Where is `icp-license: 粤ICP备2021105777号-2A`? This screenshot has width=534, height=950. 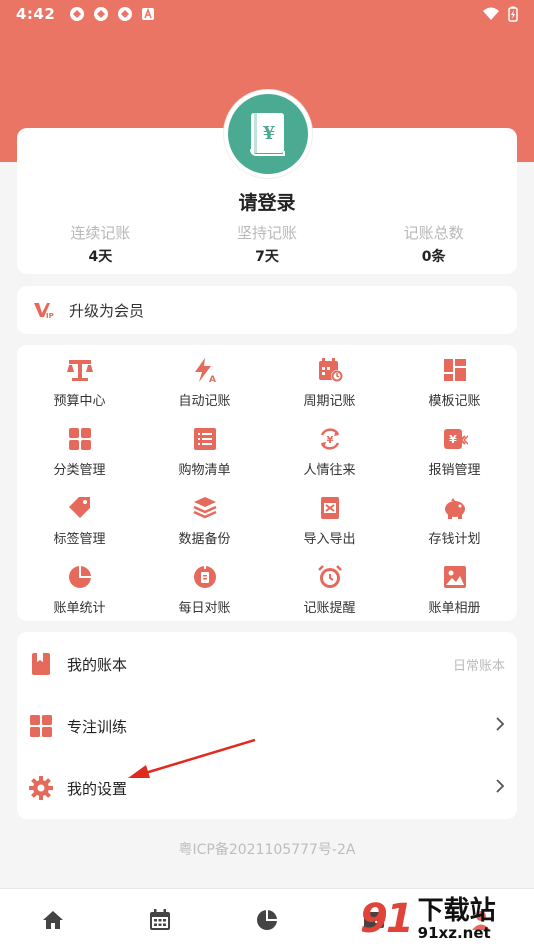
icp-license: 粤ICP备2021105777号-2A is located at coordinates (267, 850).